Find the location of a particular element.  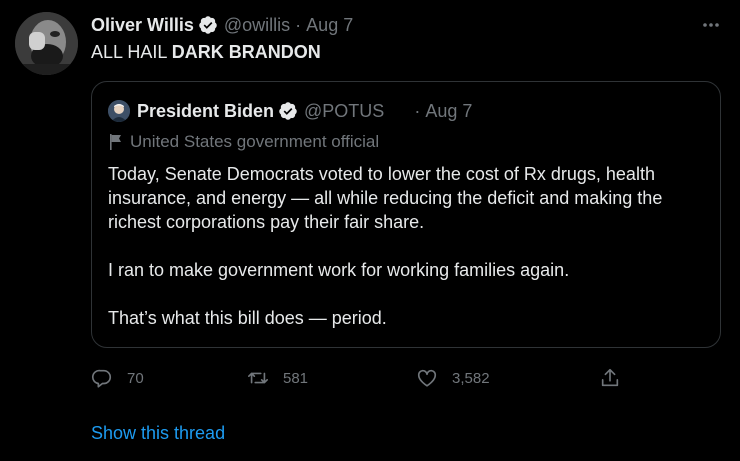

quoted-paragraph: That’s what this bill does — period. is located at coordinates (247, 318).